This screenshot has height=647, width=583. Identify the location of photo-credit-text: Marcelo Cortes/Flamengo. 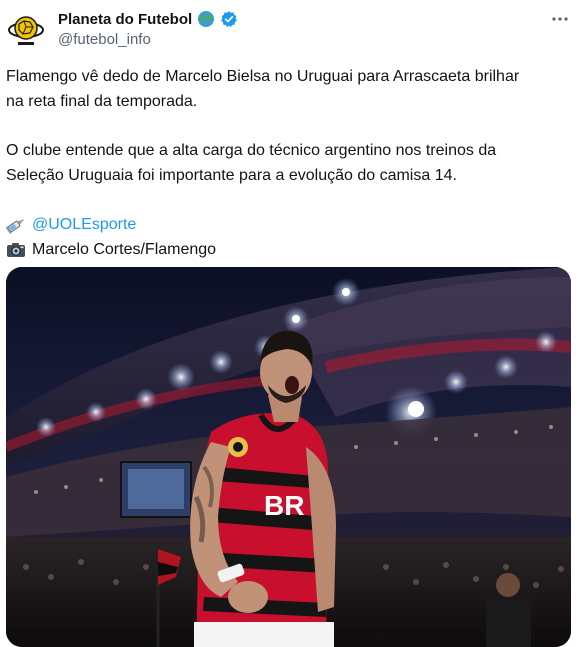
(124, 249).